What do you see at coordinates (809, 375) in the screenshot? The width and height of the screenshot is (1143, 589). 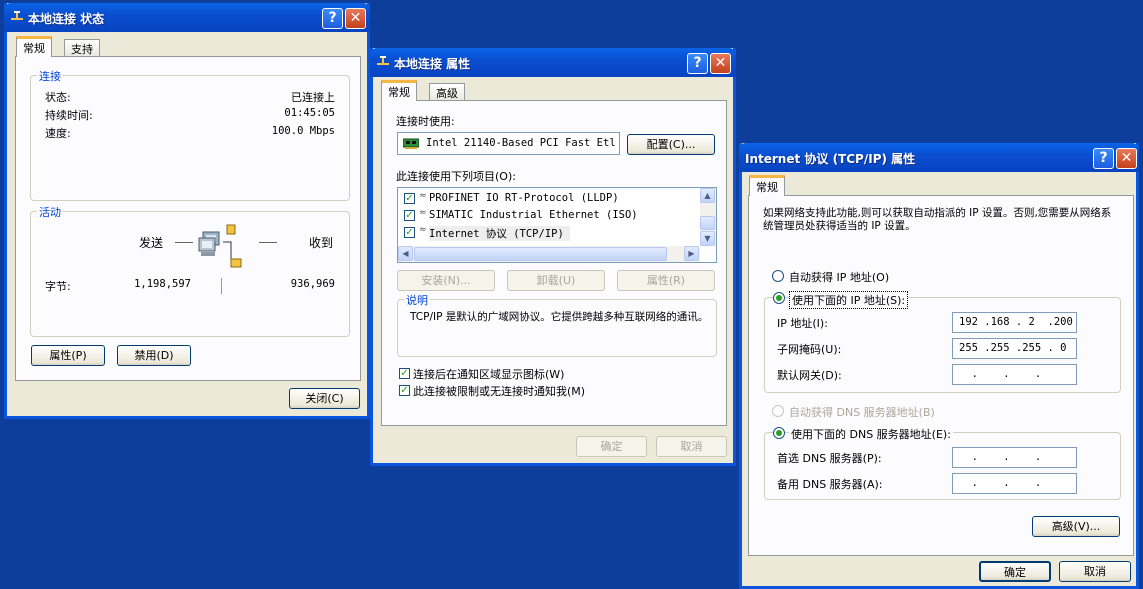 I see `gateway-label: 默认网关(D):` at bounding box center [809, 375].